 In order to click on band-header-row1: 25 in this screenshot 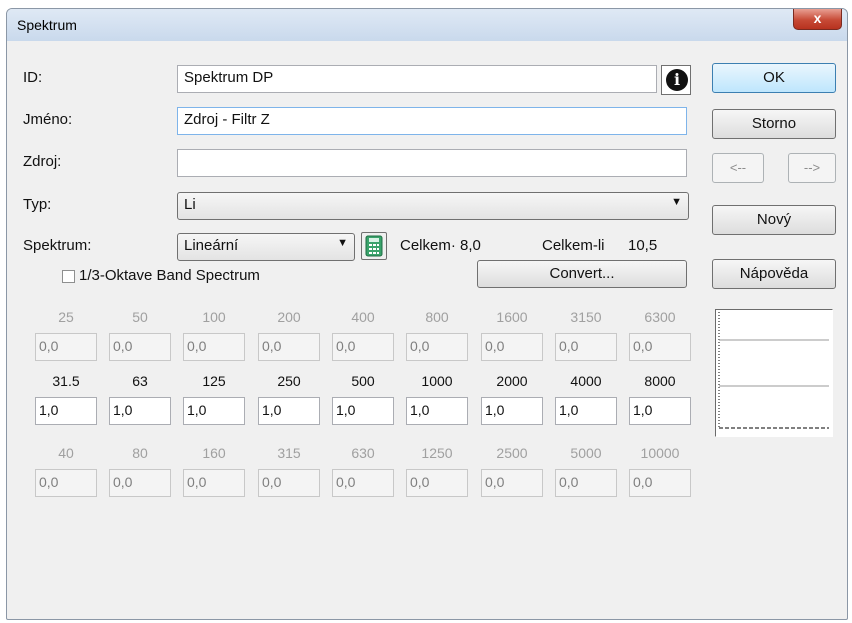, I will do `click(66, 317)`.